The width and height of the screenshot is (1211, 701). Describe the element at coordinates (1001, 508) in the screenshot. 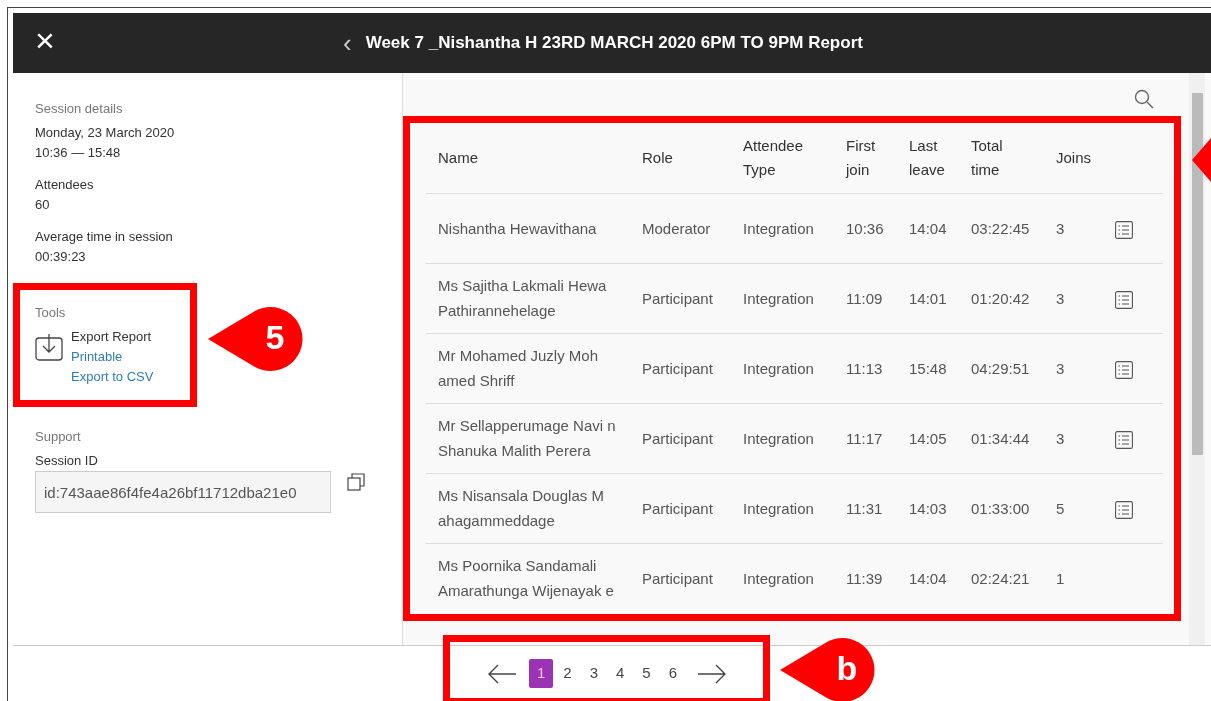

I see `table-cell: 01:33:00` at that location.